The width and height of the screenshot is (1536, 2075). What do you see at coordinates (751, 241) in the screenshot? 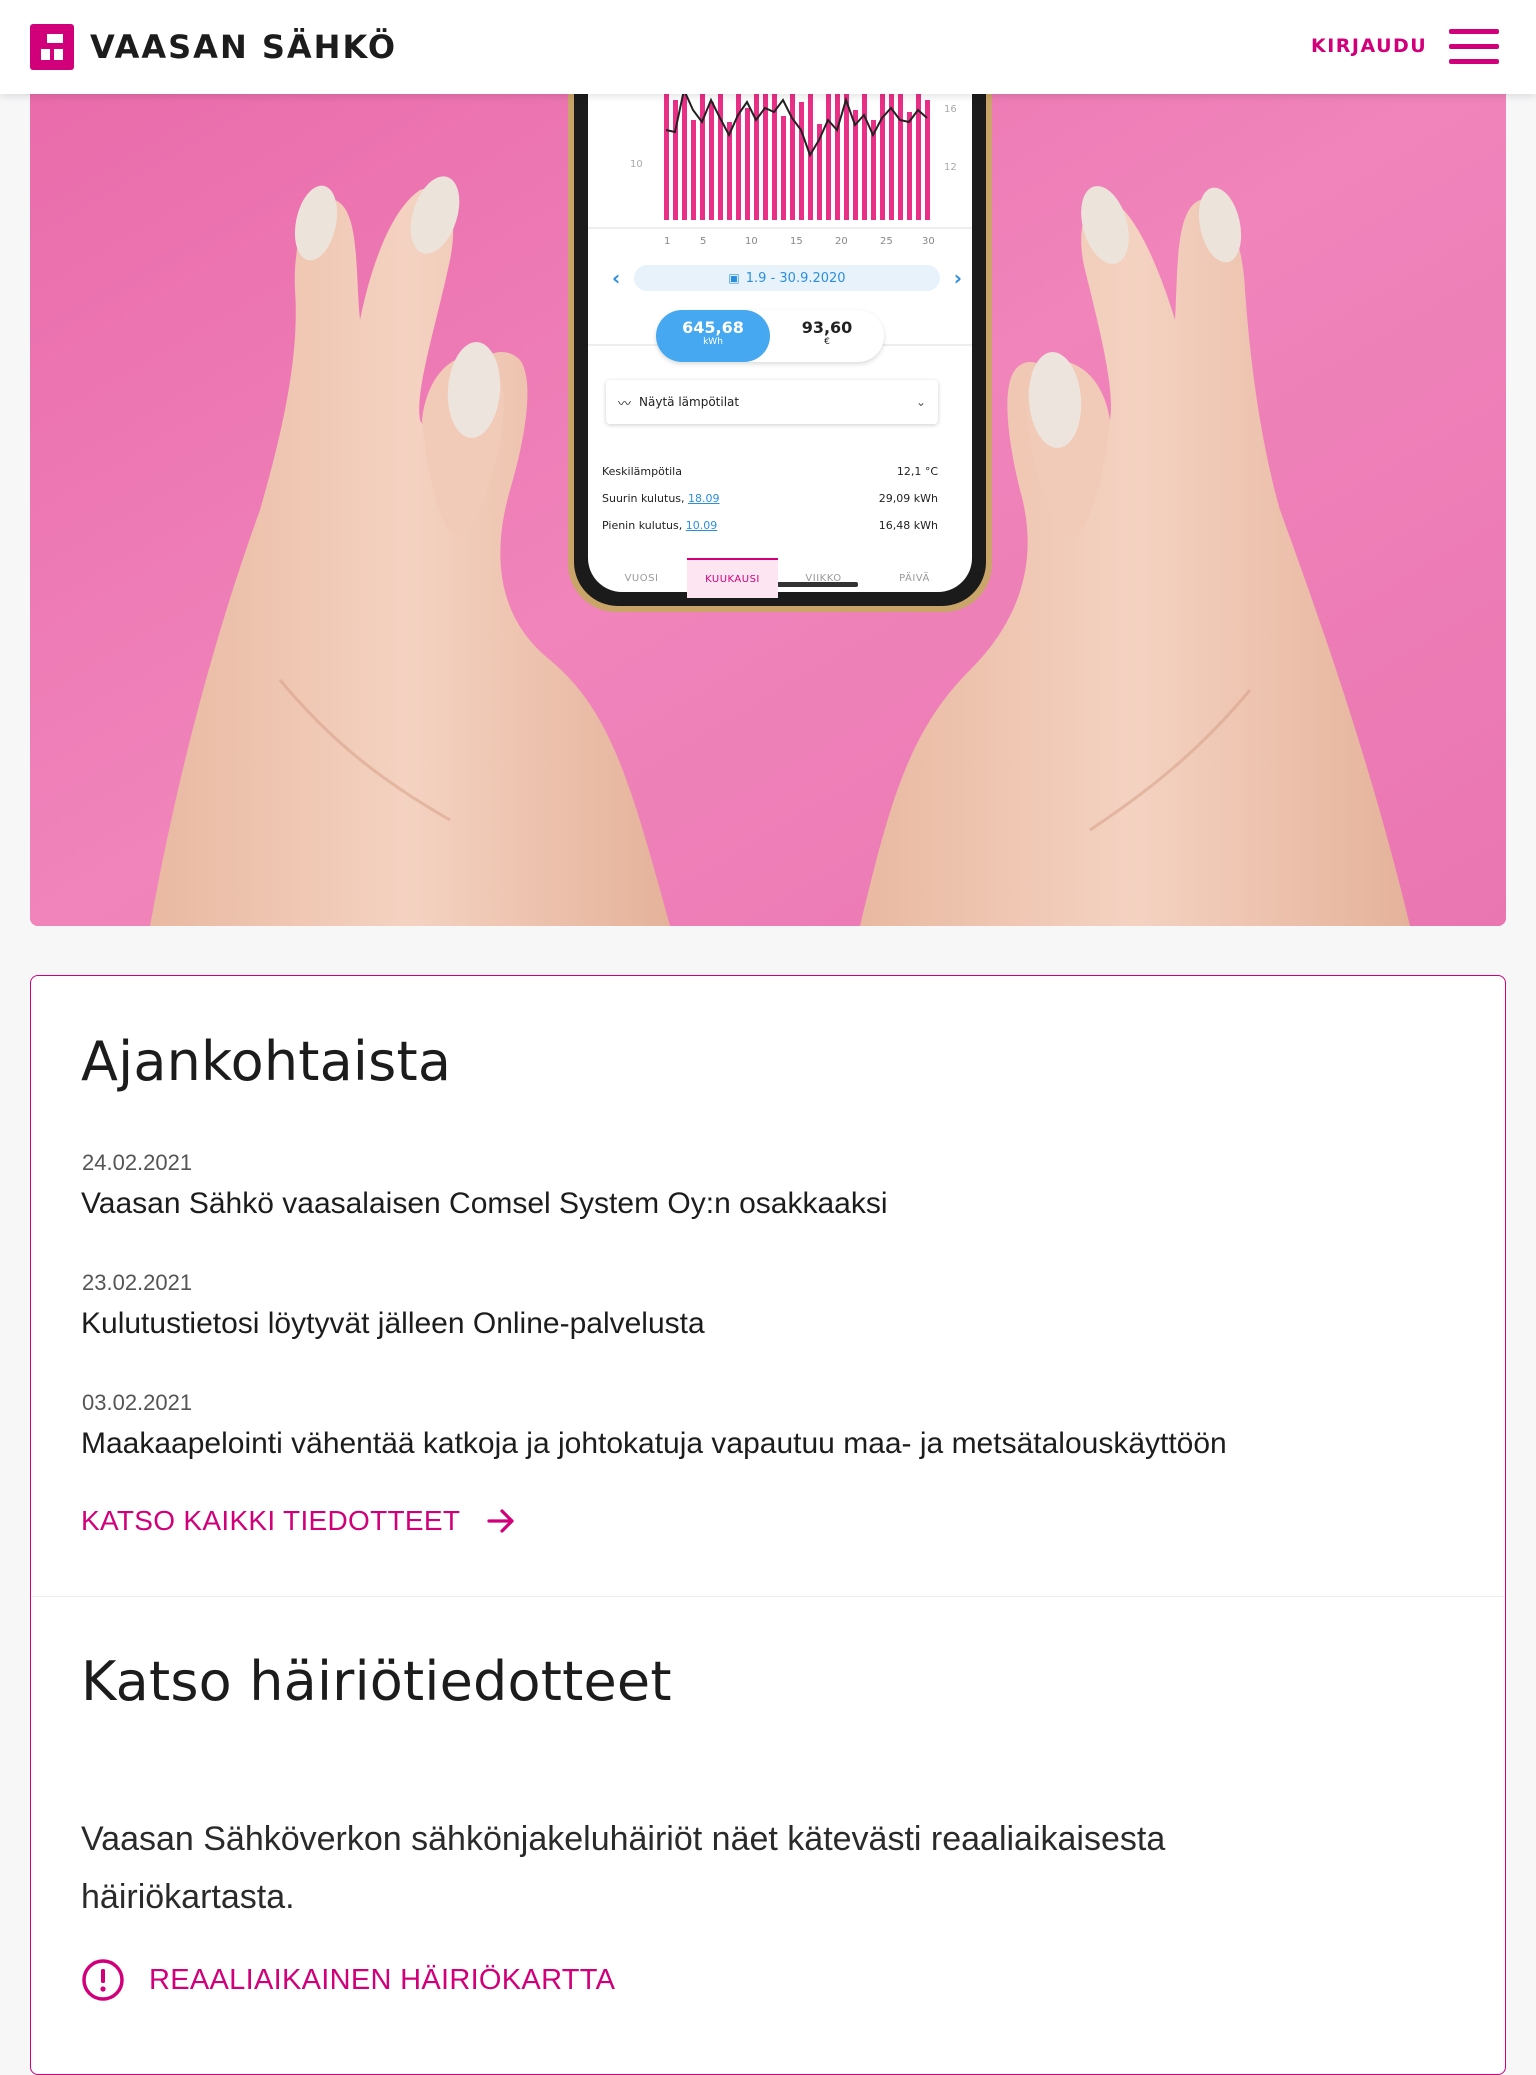
I see `phone-x-tick: 10` at bounding box center [751, 241].